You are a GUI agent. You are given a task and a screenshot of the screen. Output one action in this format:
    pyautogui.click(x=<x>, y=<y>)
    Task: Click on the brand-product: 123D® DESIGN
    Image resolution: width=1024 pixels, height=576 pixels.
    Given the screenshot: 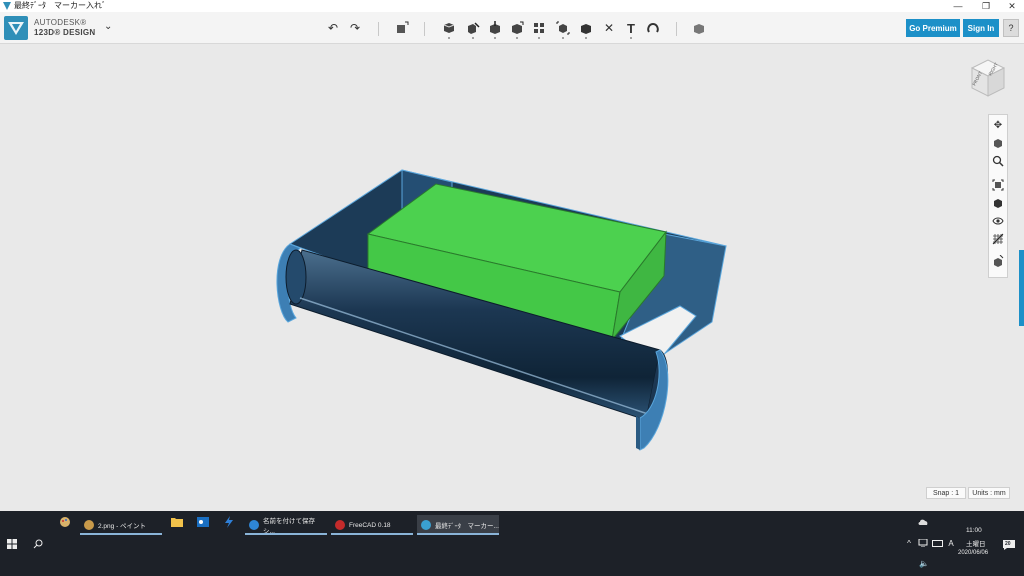 What is the action you would take?
    pyautogui.click(x=65, y=32)
    